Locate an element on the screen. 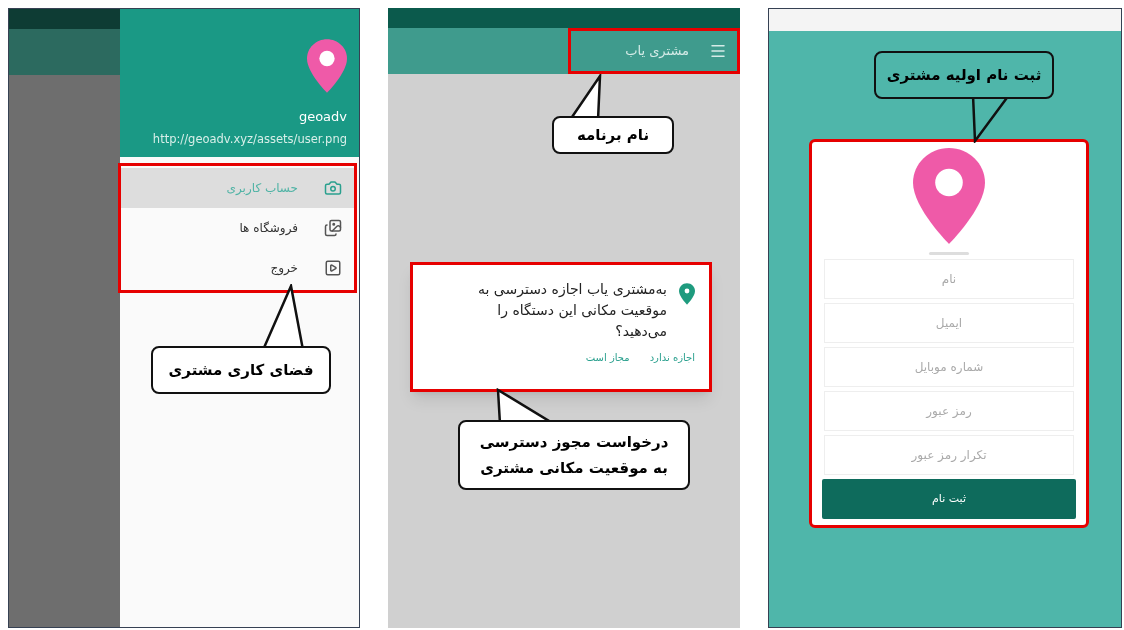 The height and width of the screenshot is (630, 1124). input-field: تکرار رمز عبور is located at coordinates (949, 455).